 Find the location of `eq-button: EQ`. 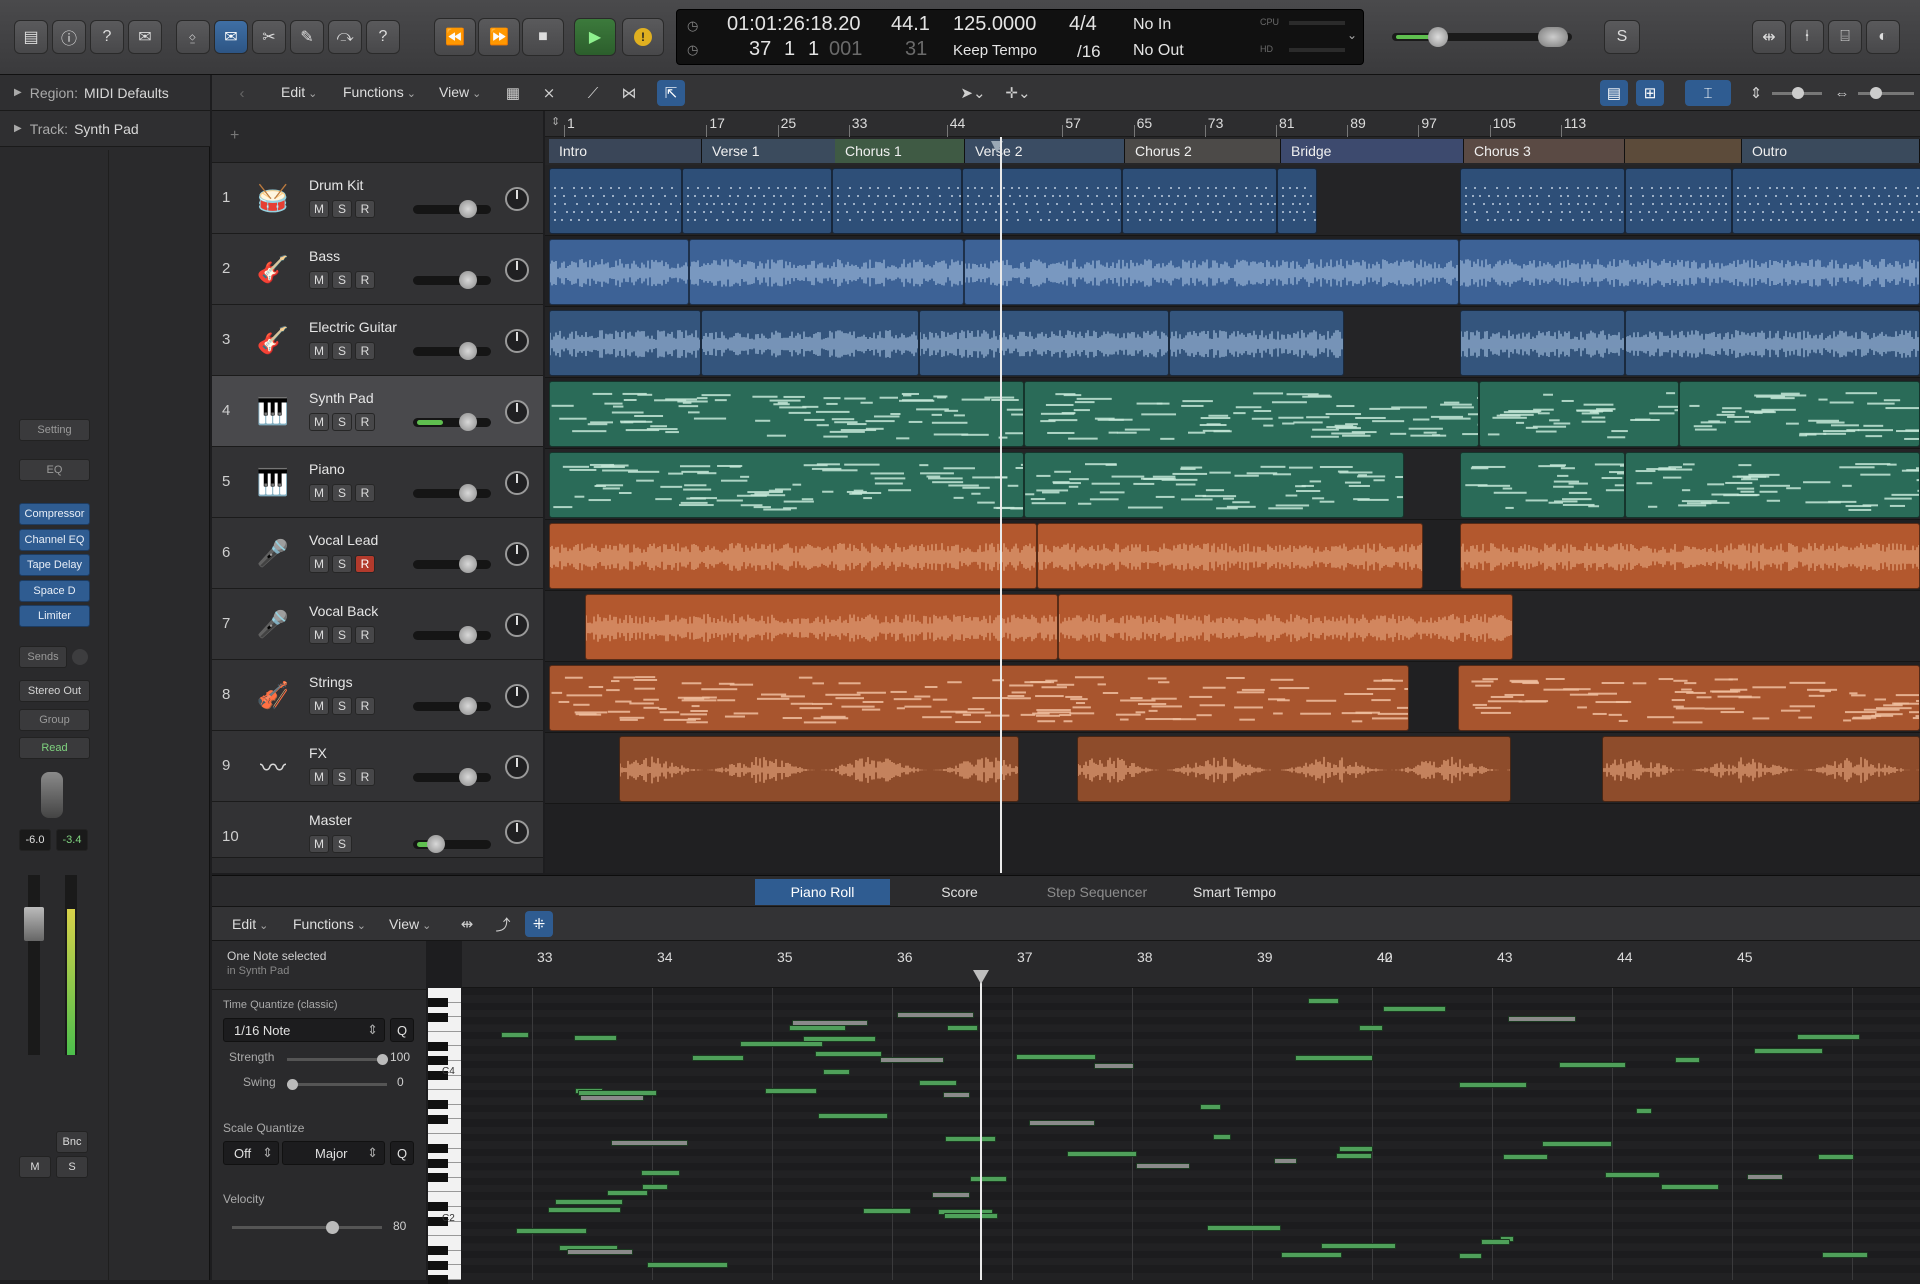

eq-button: EQ is located at coordinates (54, 470).